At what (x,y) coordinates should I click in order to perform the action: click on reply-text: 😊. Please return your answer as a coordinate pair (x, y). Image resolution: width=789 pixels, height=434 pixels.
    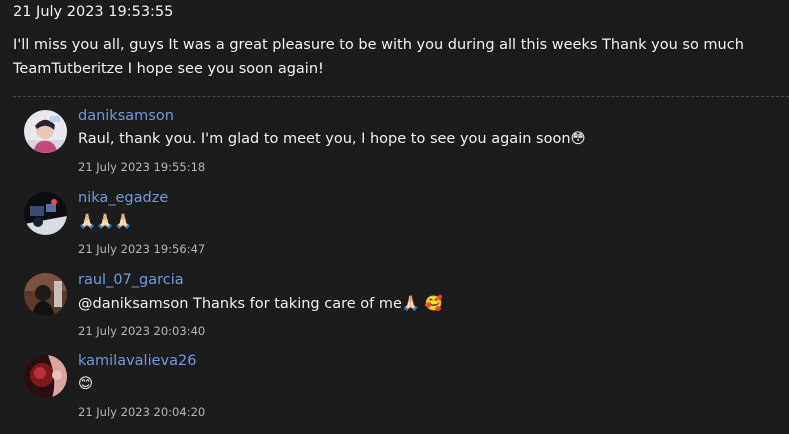
    Looking at the image, I should click on (86, 384).